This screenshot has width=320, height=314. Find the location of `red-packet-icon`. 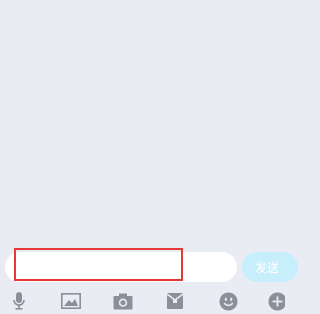

red-packet-icon is located at coordinates (175, 301).